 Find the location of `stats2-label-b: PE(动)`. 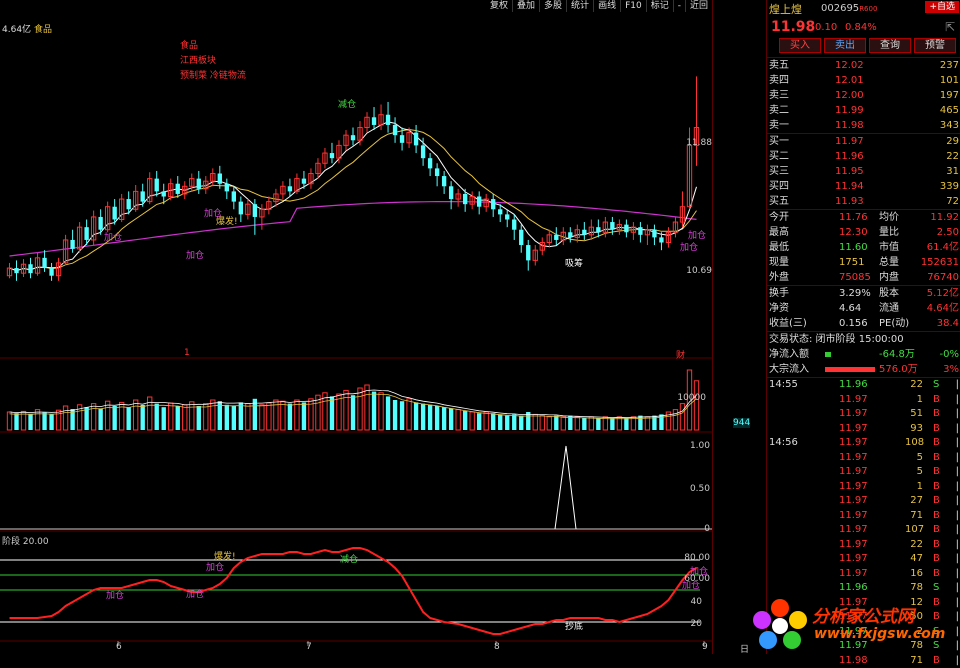

stats2-label-b: PE(动) is located at coordinates (894, 323).